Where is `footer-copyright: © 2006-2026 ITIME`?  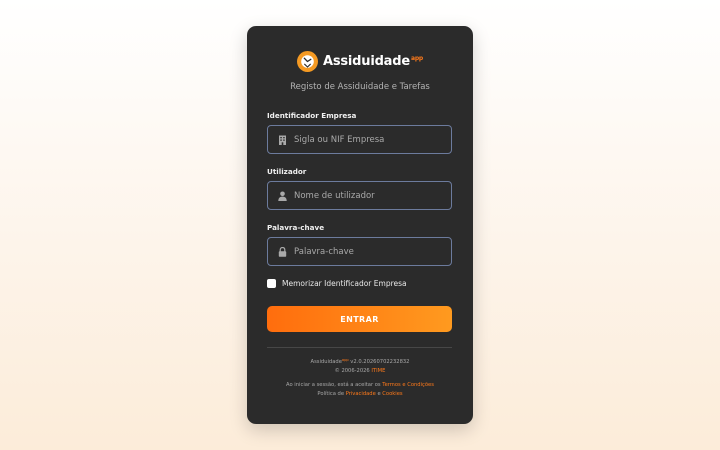 footer-copyright: © 2006-2026 ITIME is located at coordinates (360, 371).